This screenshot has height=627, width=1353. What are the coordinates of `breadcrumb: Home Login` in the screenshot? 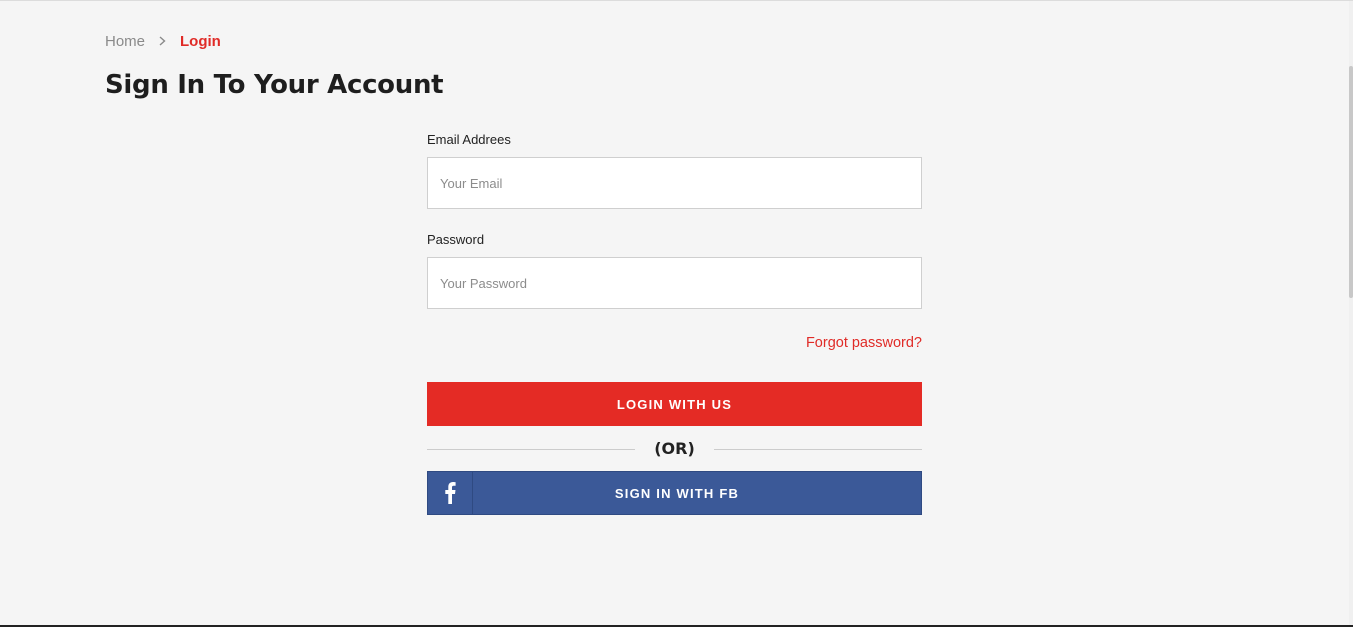 It's located at (163, 41).